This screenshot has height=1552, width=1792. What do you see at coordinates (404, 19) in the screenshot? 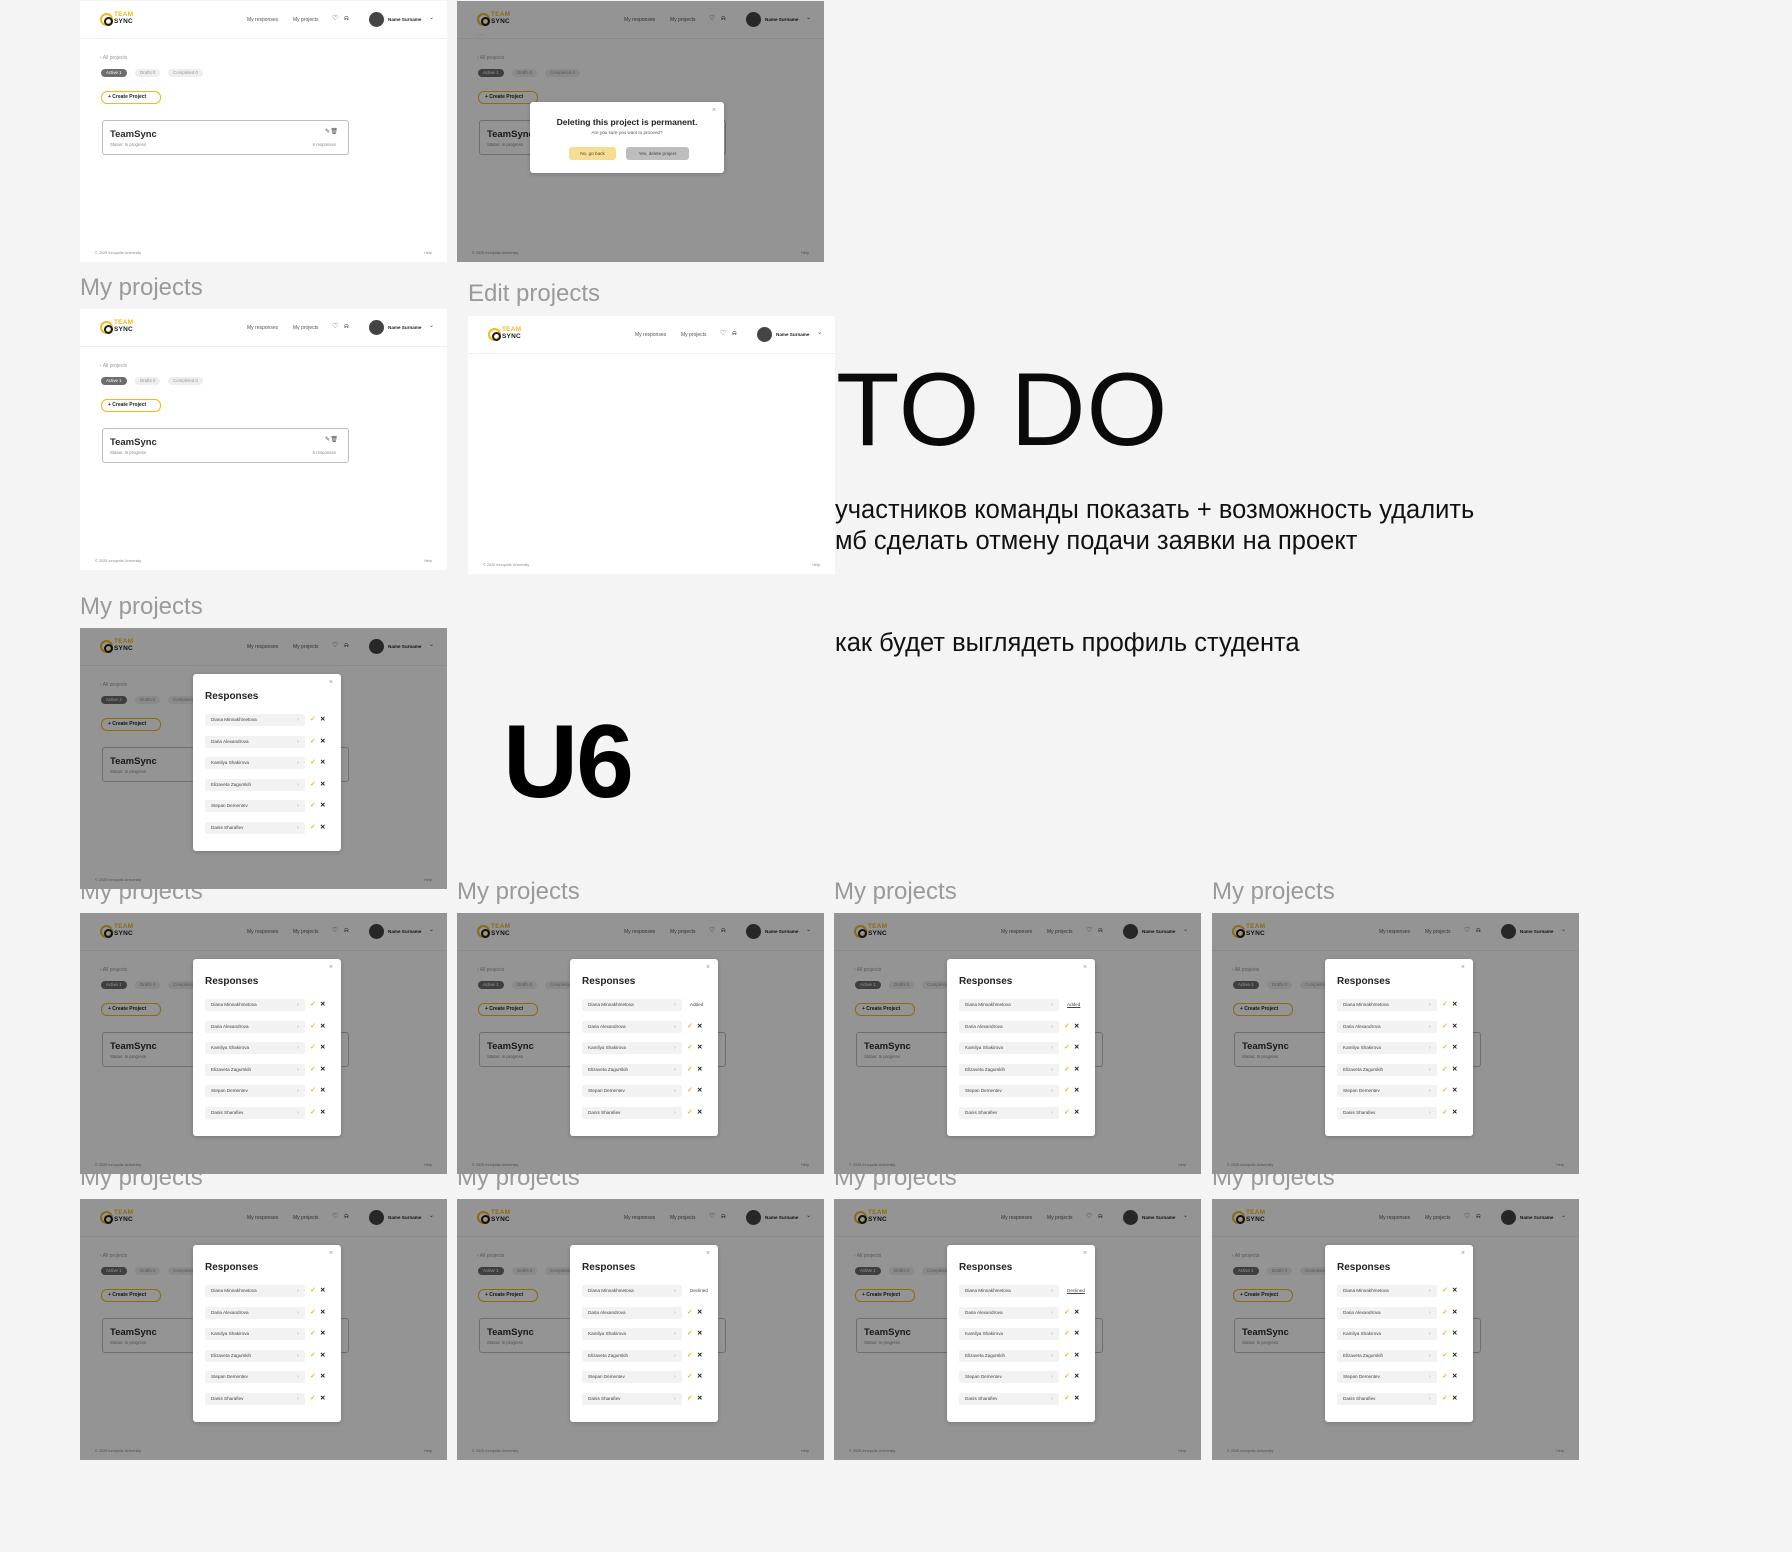
I see `user-name: Name Surname` at bounding box center [404, 19].